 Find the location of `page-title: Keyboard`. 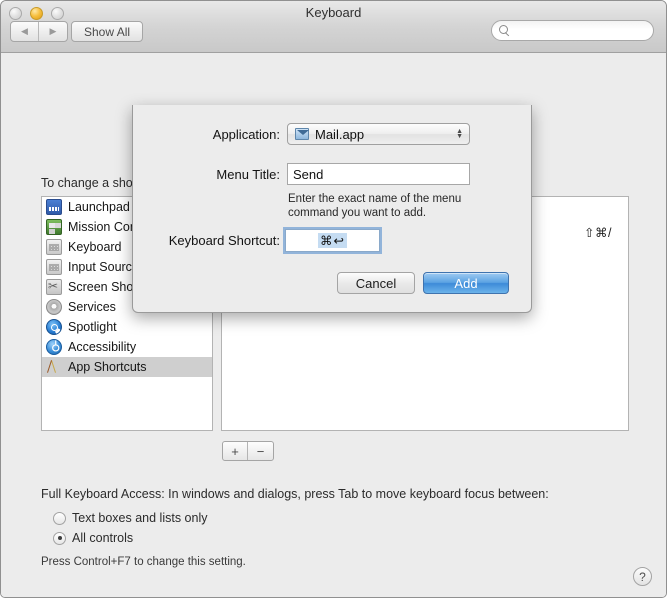

page-title: Keyboard is located at coordinates (333, 12).